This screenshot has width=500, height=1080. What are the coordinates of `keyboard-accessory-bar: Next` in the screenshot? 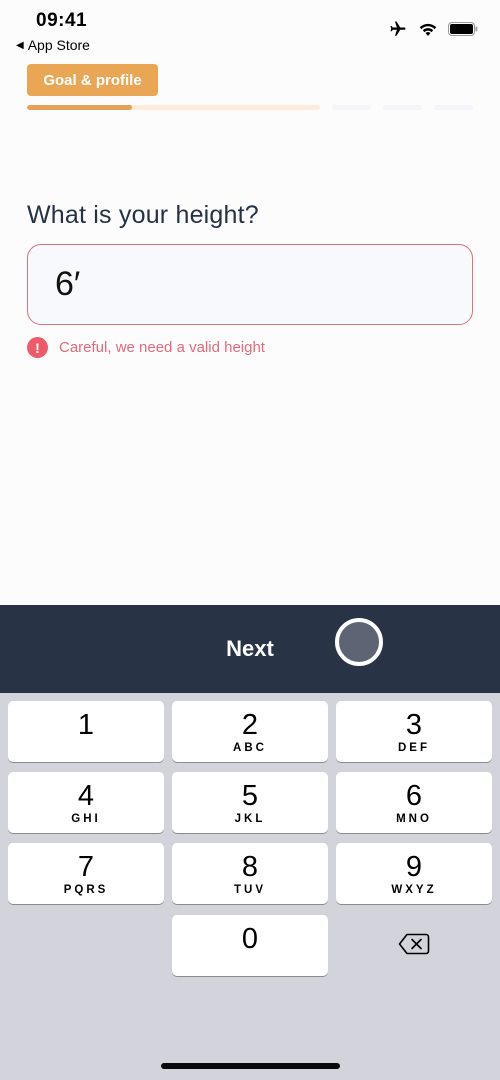 It's located at (250, 649).